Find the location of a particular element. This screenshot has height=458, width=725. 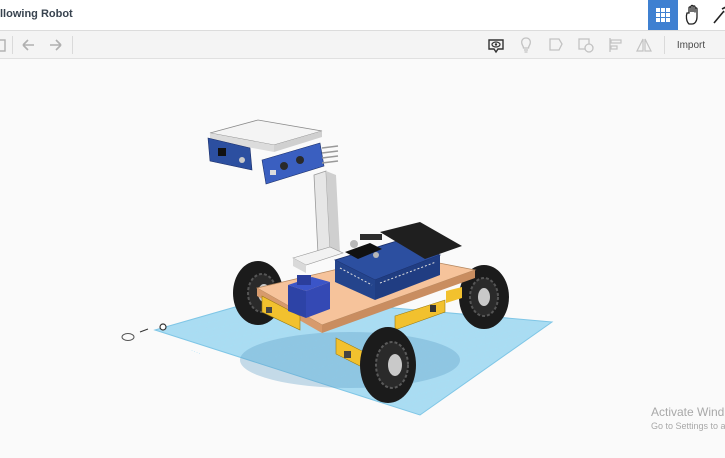

sensor-mast is located at coordinates (318, 221).